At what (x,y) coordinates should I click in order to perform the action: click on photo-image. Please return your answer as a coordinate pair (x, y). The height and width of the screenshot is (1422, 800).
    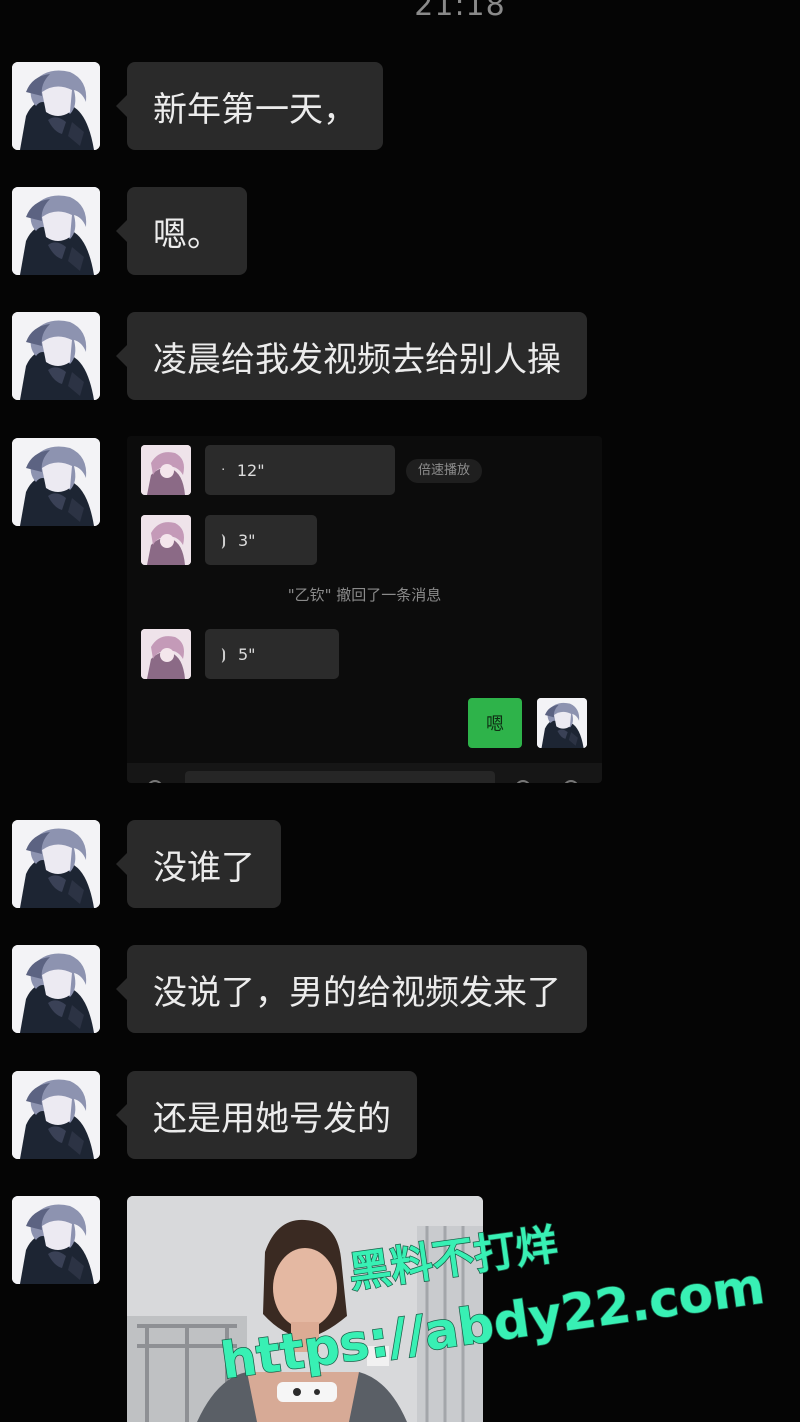
    Looking at the image, I should click on (305, 1309).